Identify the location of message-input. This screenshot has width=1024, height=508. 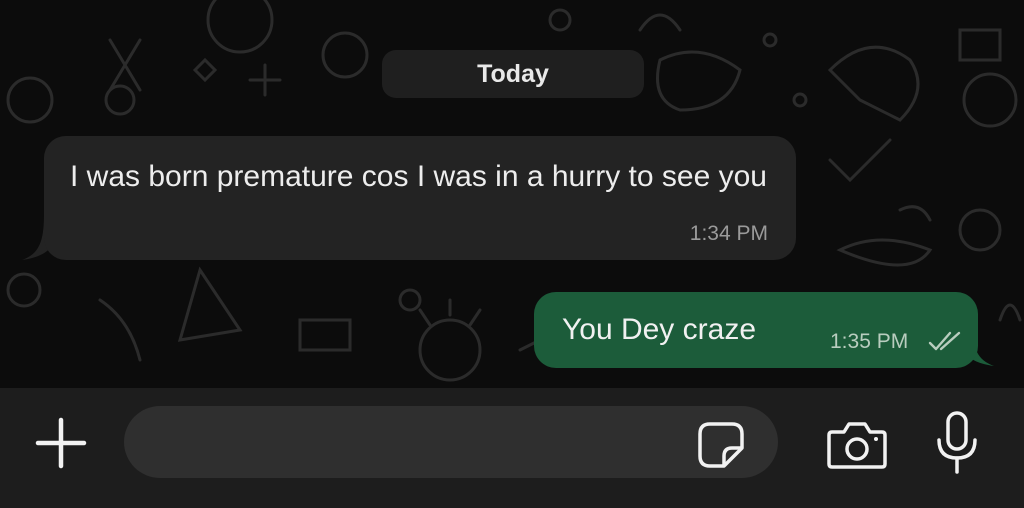
(451, 442).